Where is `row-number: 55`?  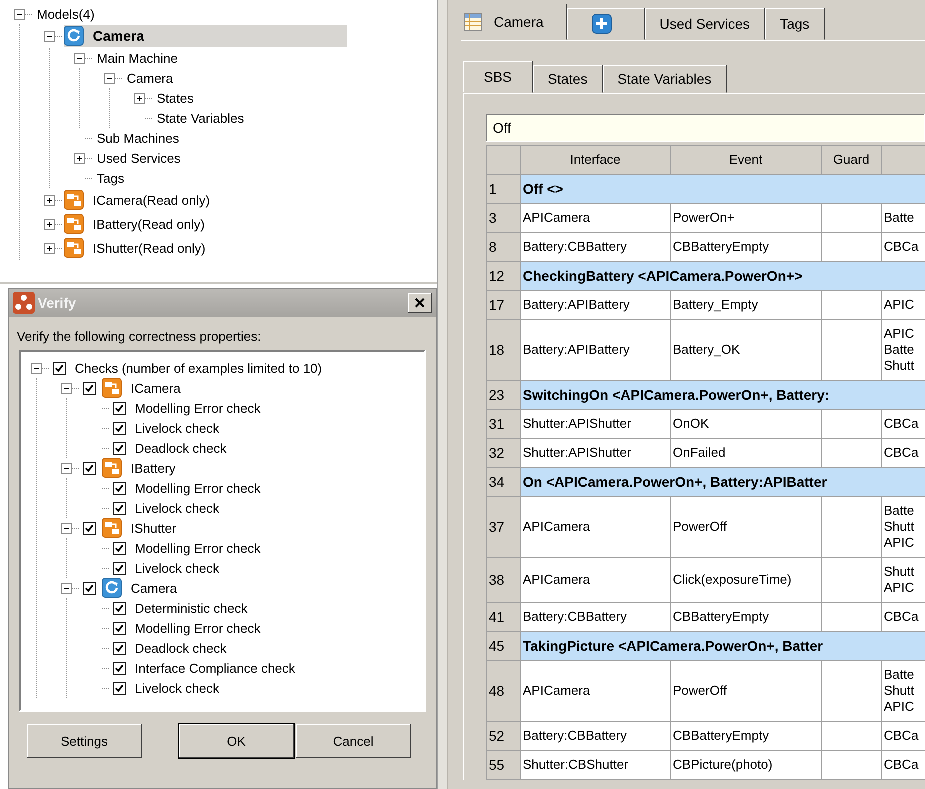 row-number: 55 is located at coordinates (503, 765).